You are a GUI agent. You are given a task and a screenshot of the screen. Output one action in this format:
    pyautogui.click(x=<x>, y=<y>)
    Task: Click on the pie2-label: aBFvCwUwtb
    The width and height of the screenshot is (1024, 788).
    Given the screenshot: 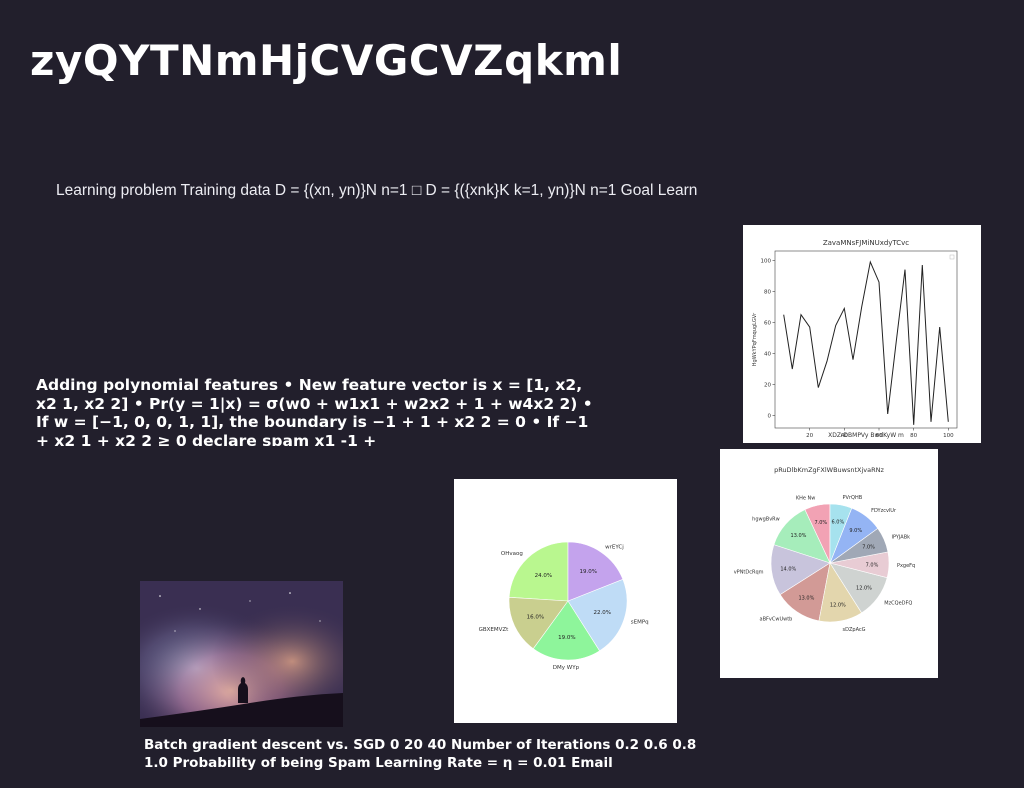 What is the action you would take?
    pyautogui.click(x=776, y=619)
    